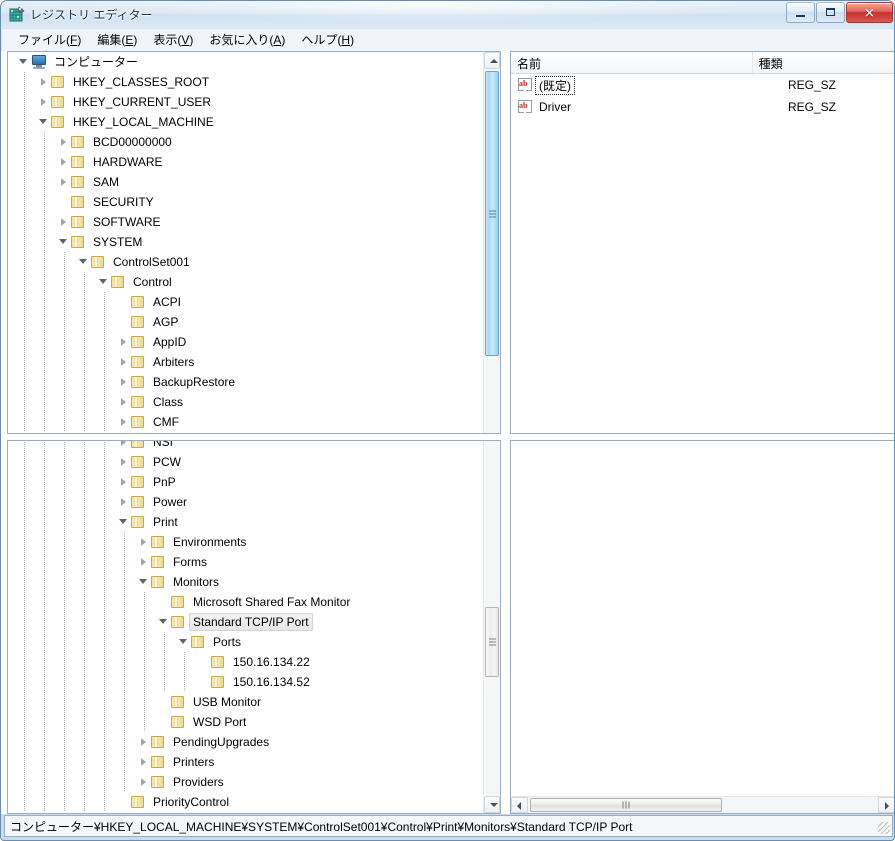 The image size is (895, 841). I want to click on tree-vertical-scrollbar-top, so click(491, 242).